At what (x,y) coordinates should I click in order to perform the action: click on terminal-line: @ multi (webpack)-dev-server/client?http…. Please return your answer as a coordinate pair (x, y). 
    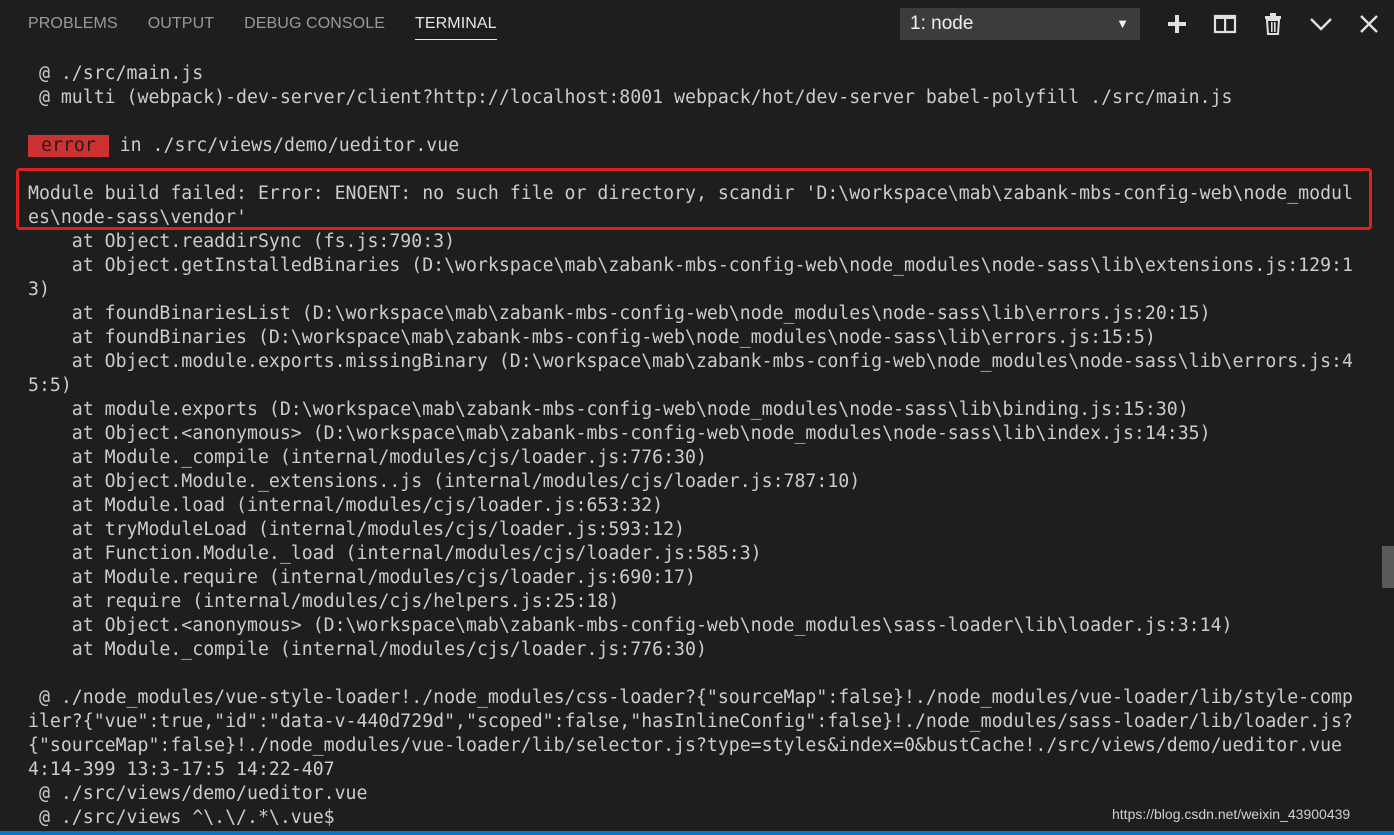
    Looking at the image, I should click on (630, 97).